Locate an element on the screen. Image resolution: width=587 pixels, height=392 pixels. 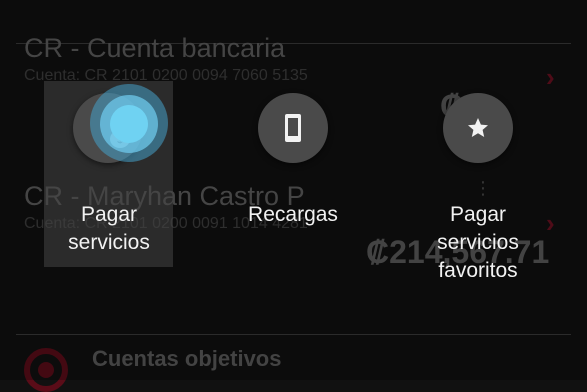
phone-icon is located at coordinates (293, 128).